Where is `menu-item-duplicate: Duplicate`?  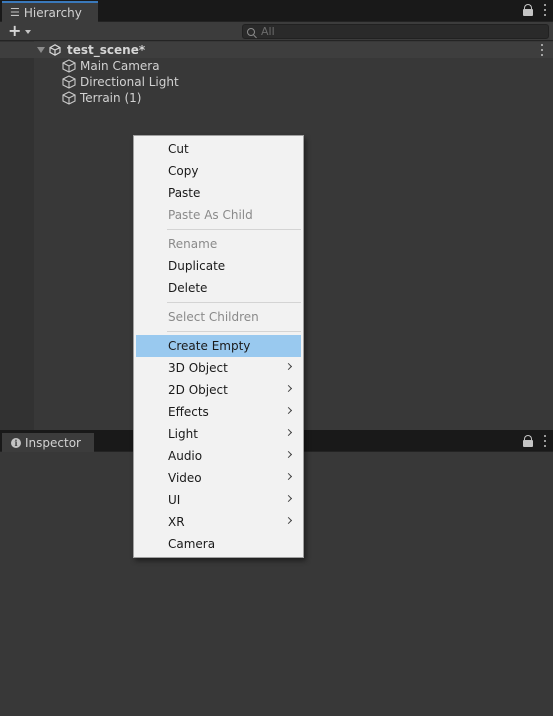
menu-item-duplicate: Duplicate is located at coordinates (218, 266).